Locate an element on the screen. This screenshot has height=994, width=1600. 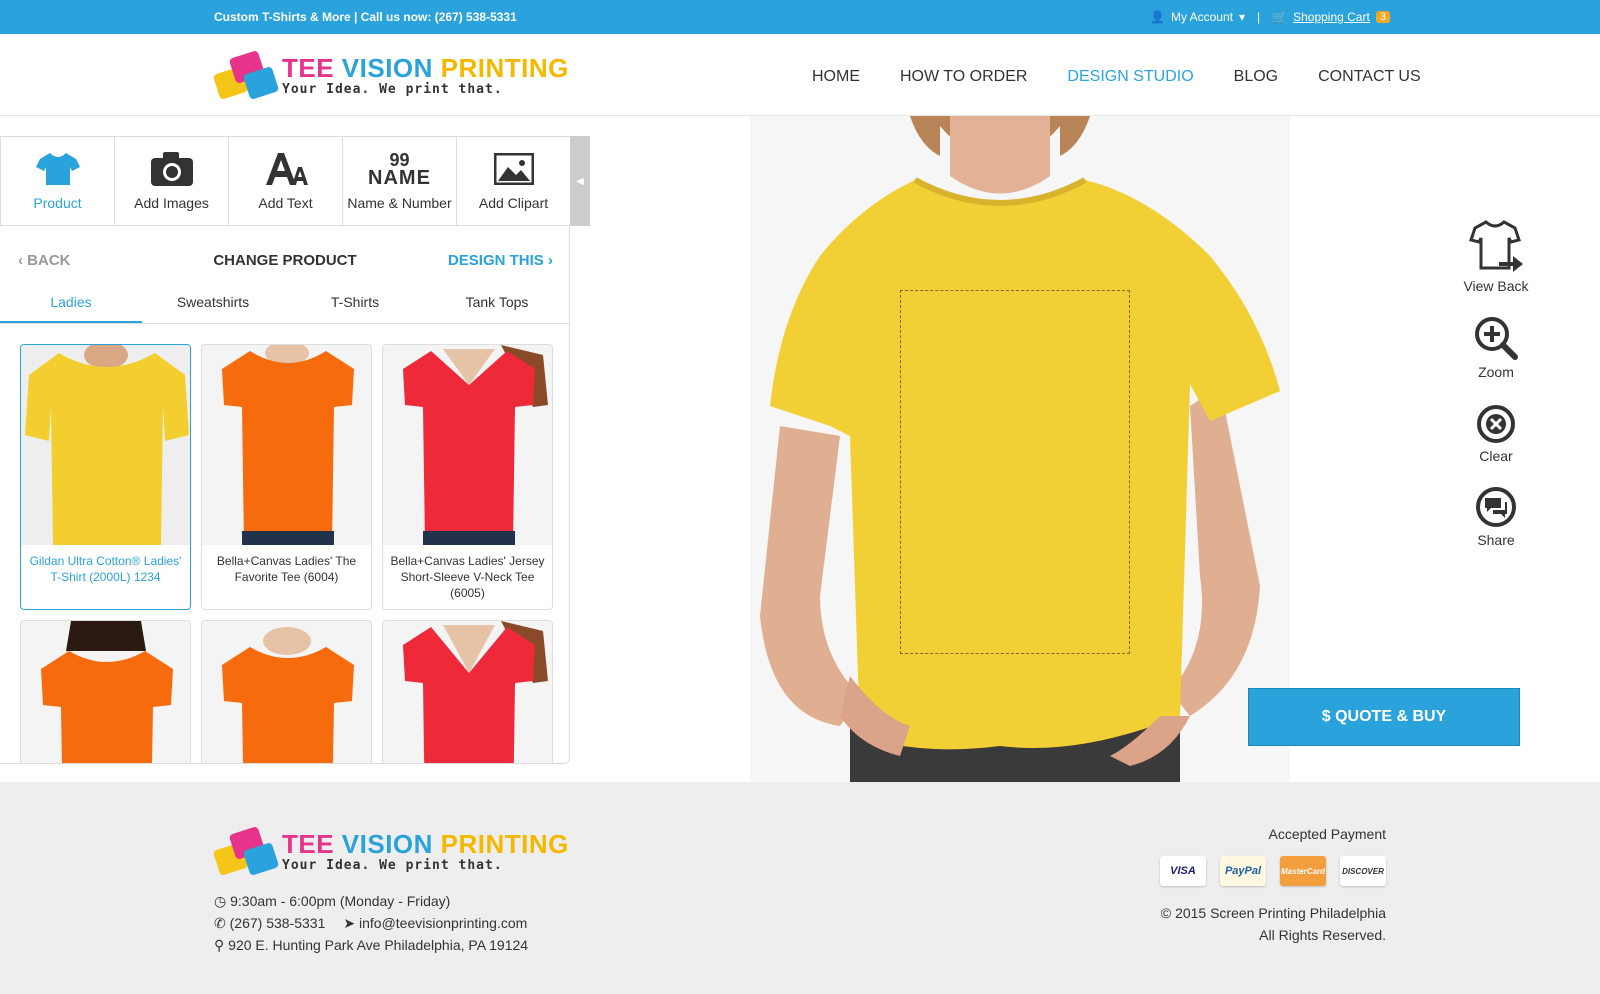
view-back-label: View Back is located at coordinates (1496, 286).